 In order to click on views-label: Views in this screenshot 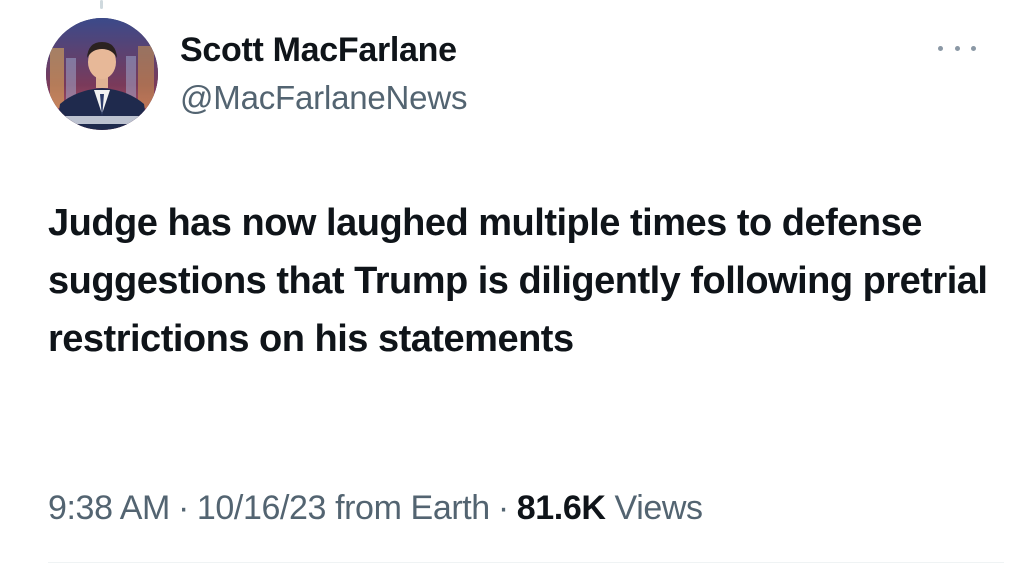, I will do `click(659, 508)`.